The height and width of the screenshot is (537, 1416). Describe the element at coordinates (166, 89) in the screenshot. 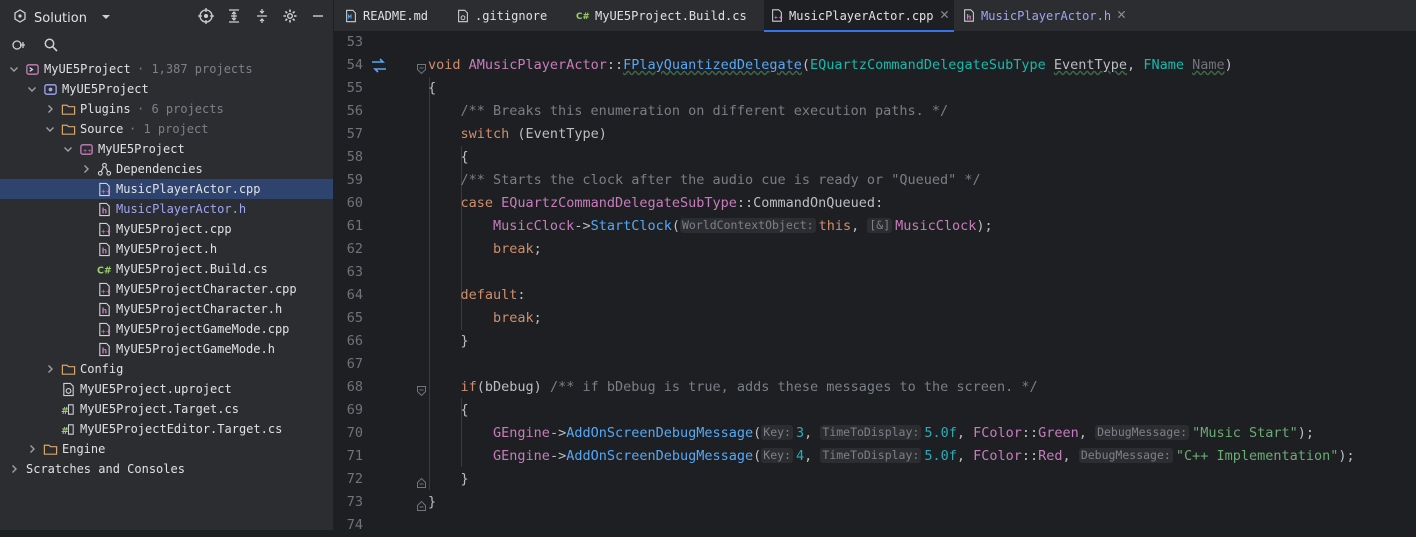

I see `tree-item: MyUE5Project` at that location.